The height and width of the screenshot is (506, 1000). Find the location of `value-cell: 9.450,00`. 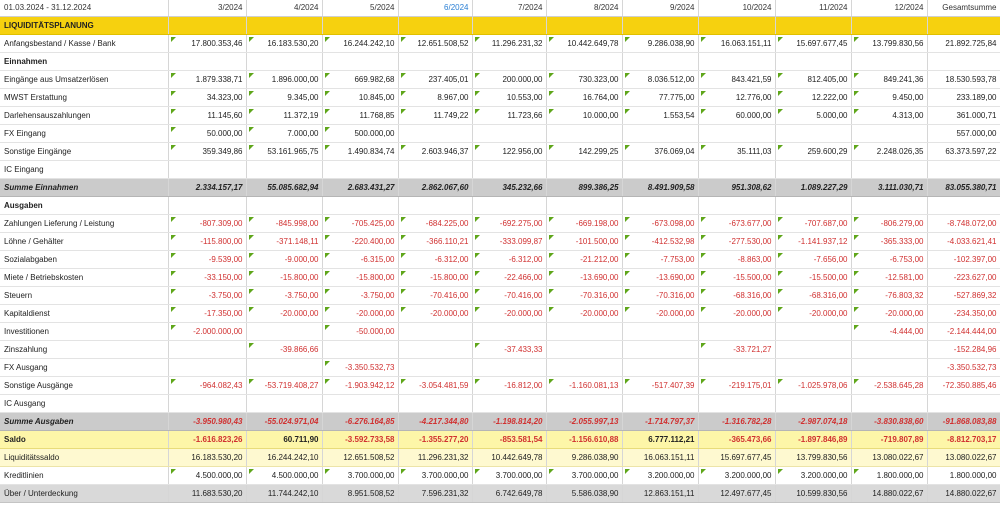

value-cell: 9.450,00 is located at coordinates (889, 97).